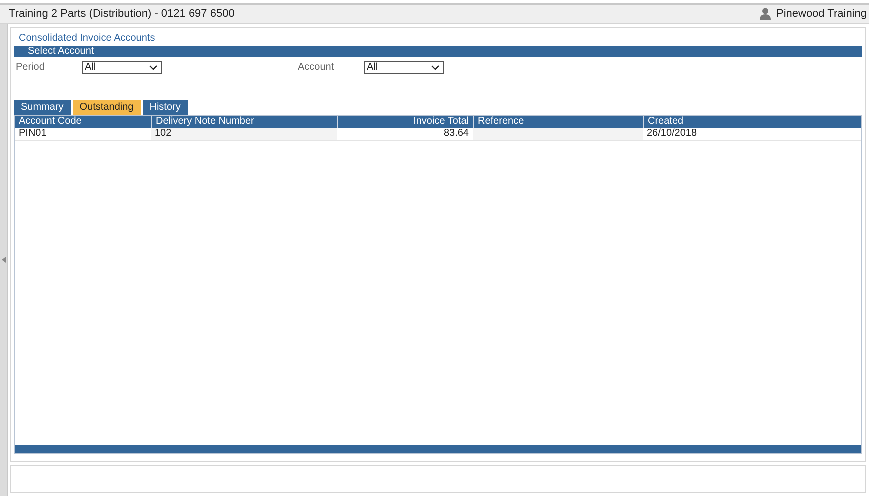 This screenshot has height=496, width=869. Describe the element at coordinates (438, 51) in the screenshot. I see `section-header: Select Account` at that location.